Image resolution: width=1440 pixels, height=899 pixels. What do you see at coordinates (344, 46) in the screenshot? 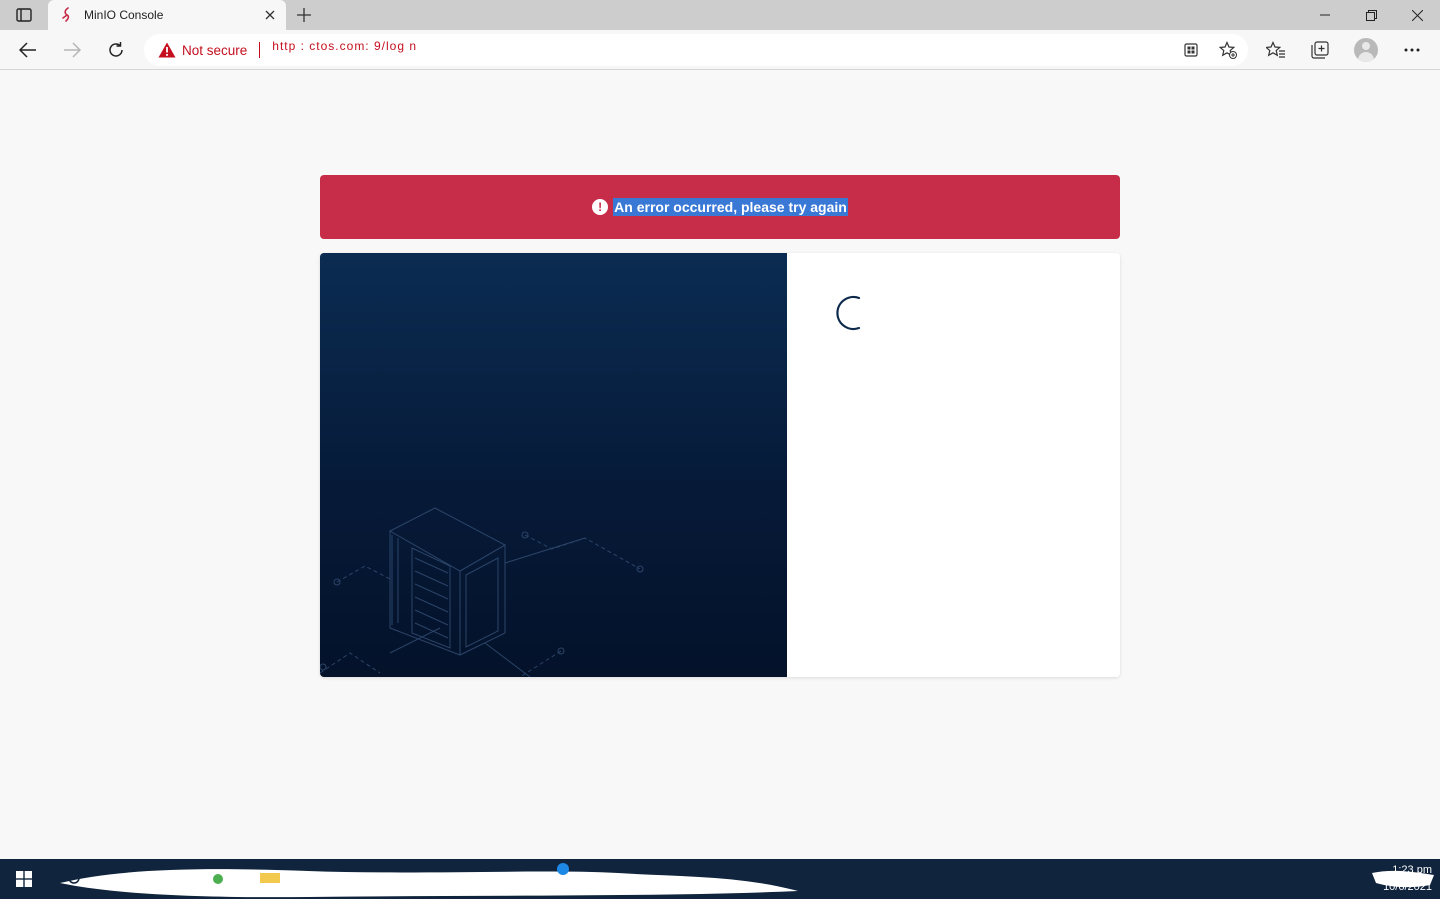
I see `url-text: http : ctos.com: 9/log n` at bounding box center [344, 46].